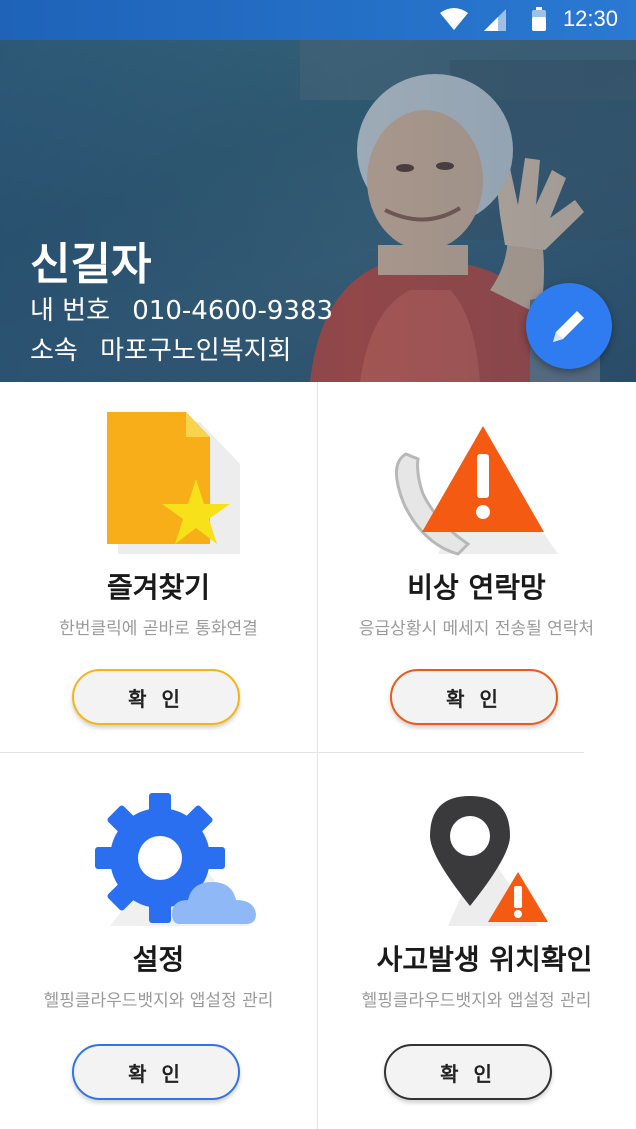 This screenshot has height=1129, width=636. Describe the element at coordinates (54, 351) in the screenshot. I see `organization-label: 소속` at that location.